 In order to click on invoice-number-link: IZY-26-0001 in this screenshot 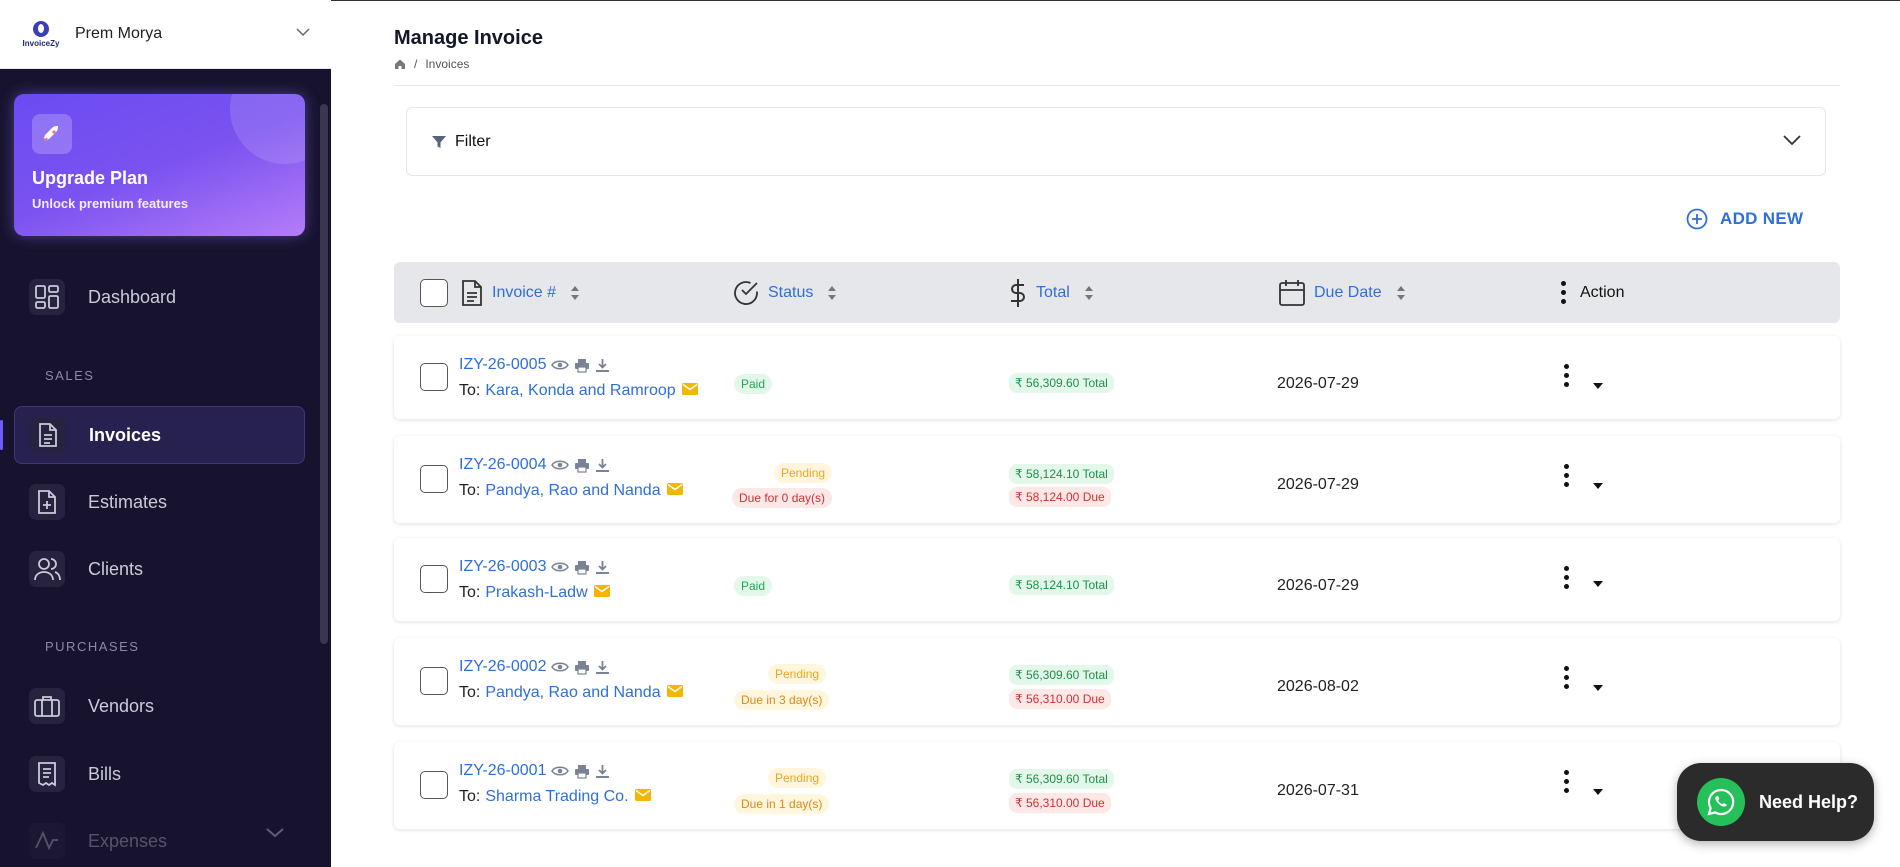, I will do `click(502, 771)`.